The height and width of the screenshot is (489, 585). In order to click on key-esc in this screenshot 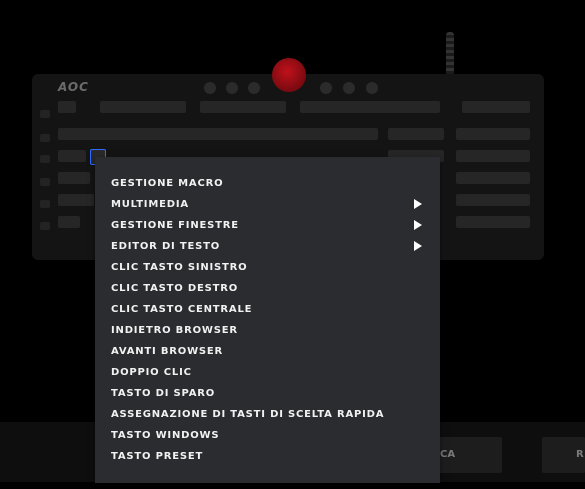, I will do `click(67, 107)`.